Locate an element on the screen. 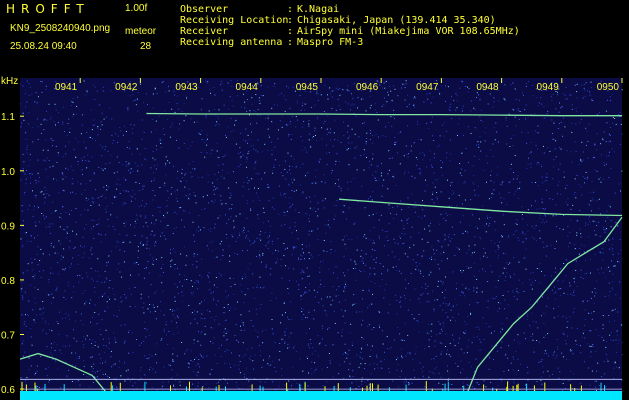 The height and width of the screenshot is (400, 629). x-tick-label: 0946 is located at coordinates (367, 87).